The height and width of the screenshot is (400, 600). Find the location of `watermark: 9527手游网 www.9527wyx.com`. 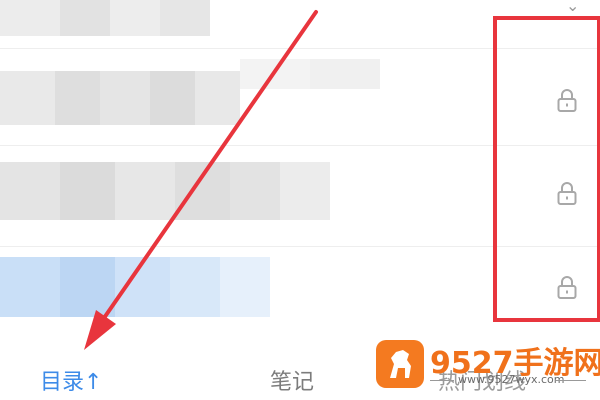

watermark: 9527手游网 www.9527wyx.com is located at coordinates (488, 364).